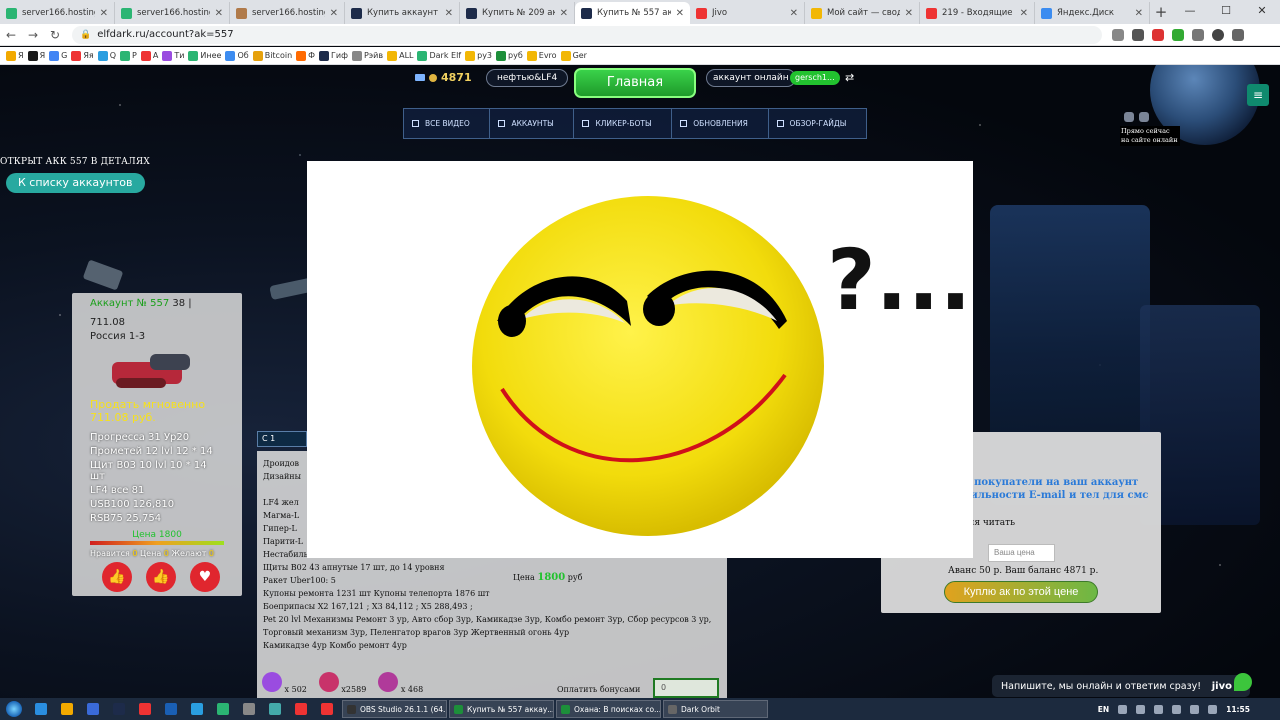 This screenshot has height=720, width=1280. I want to click on nav-item: ВСЕ ВИДЕО, so click(447, 123).